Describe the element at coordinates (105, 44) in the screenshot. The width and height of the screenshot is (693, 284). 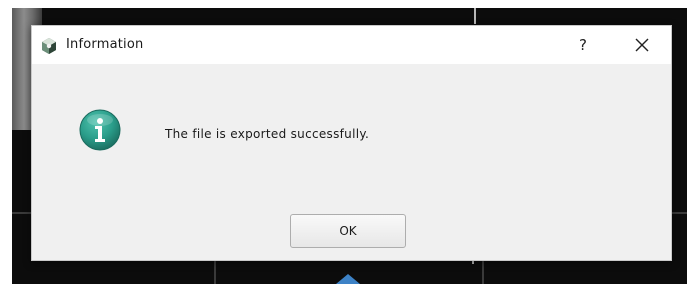
I see `dialog-title: Information` at that location.